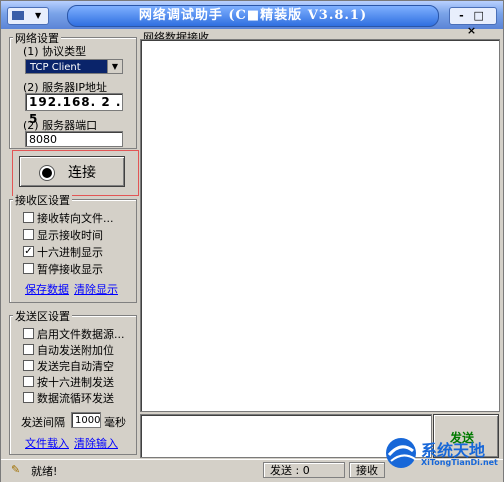 The width and height of the screenshot is (504, 482). What do you see at coordinates (28, 251) in the screenshot?
I see `receive-option-checkbox: ✓` at bounding box center [28, 251].